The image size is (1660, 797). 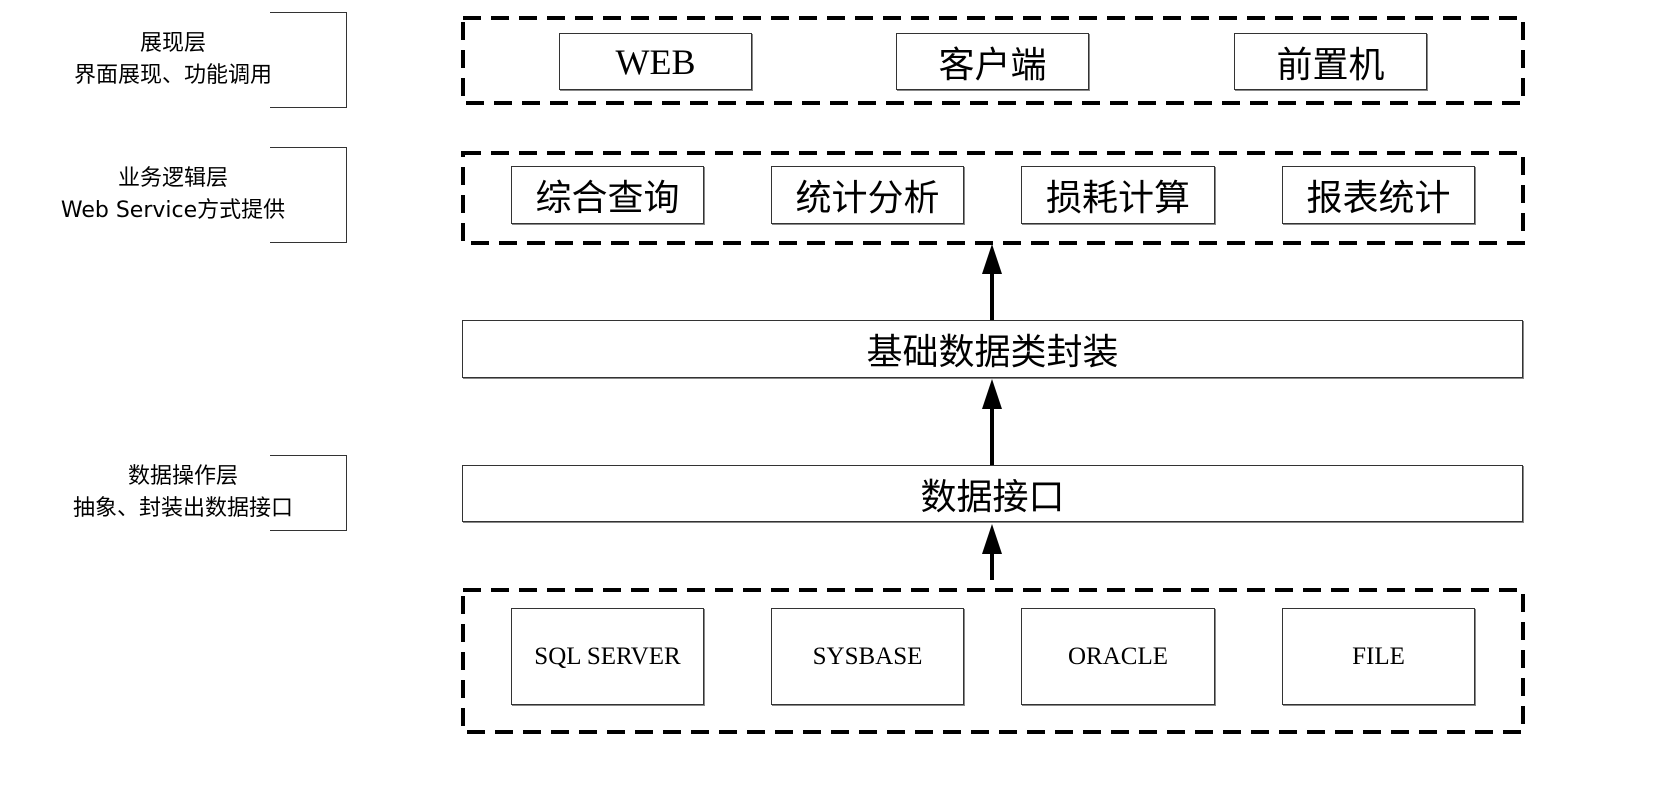 What do you see at coordinates (172, 43) in the screenshot?
I see `layer-title: 展现层` at bounding box center [172, 43].